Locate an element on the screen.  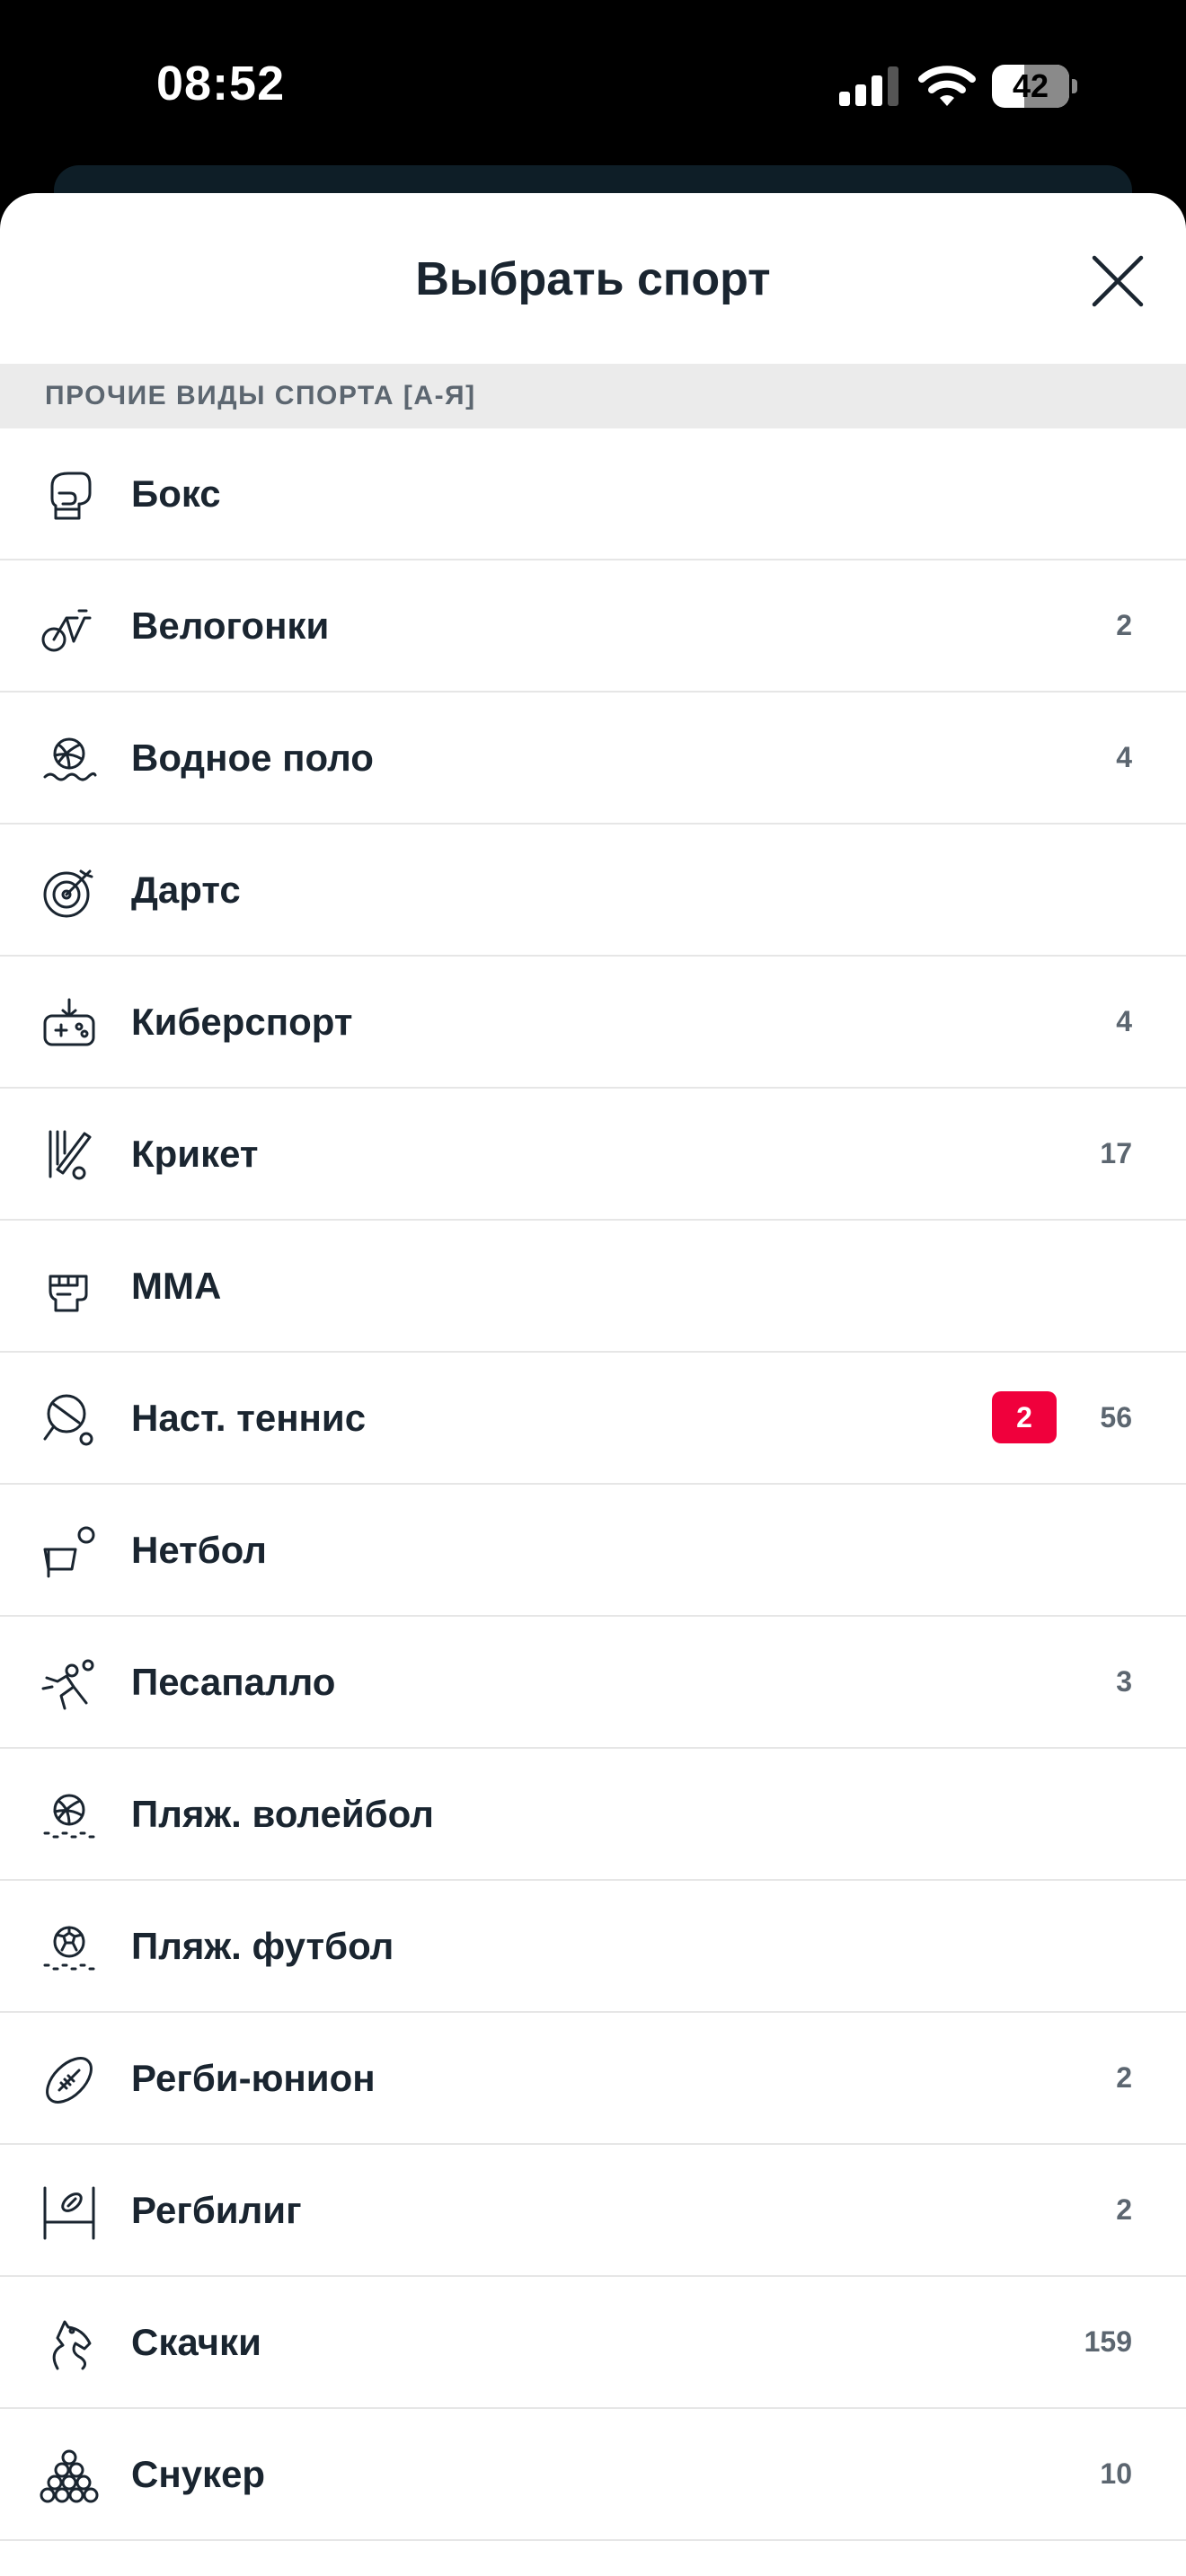
status-time: 08:52 is located at coordinates (221, 83).